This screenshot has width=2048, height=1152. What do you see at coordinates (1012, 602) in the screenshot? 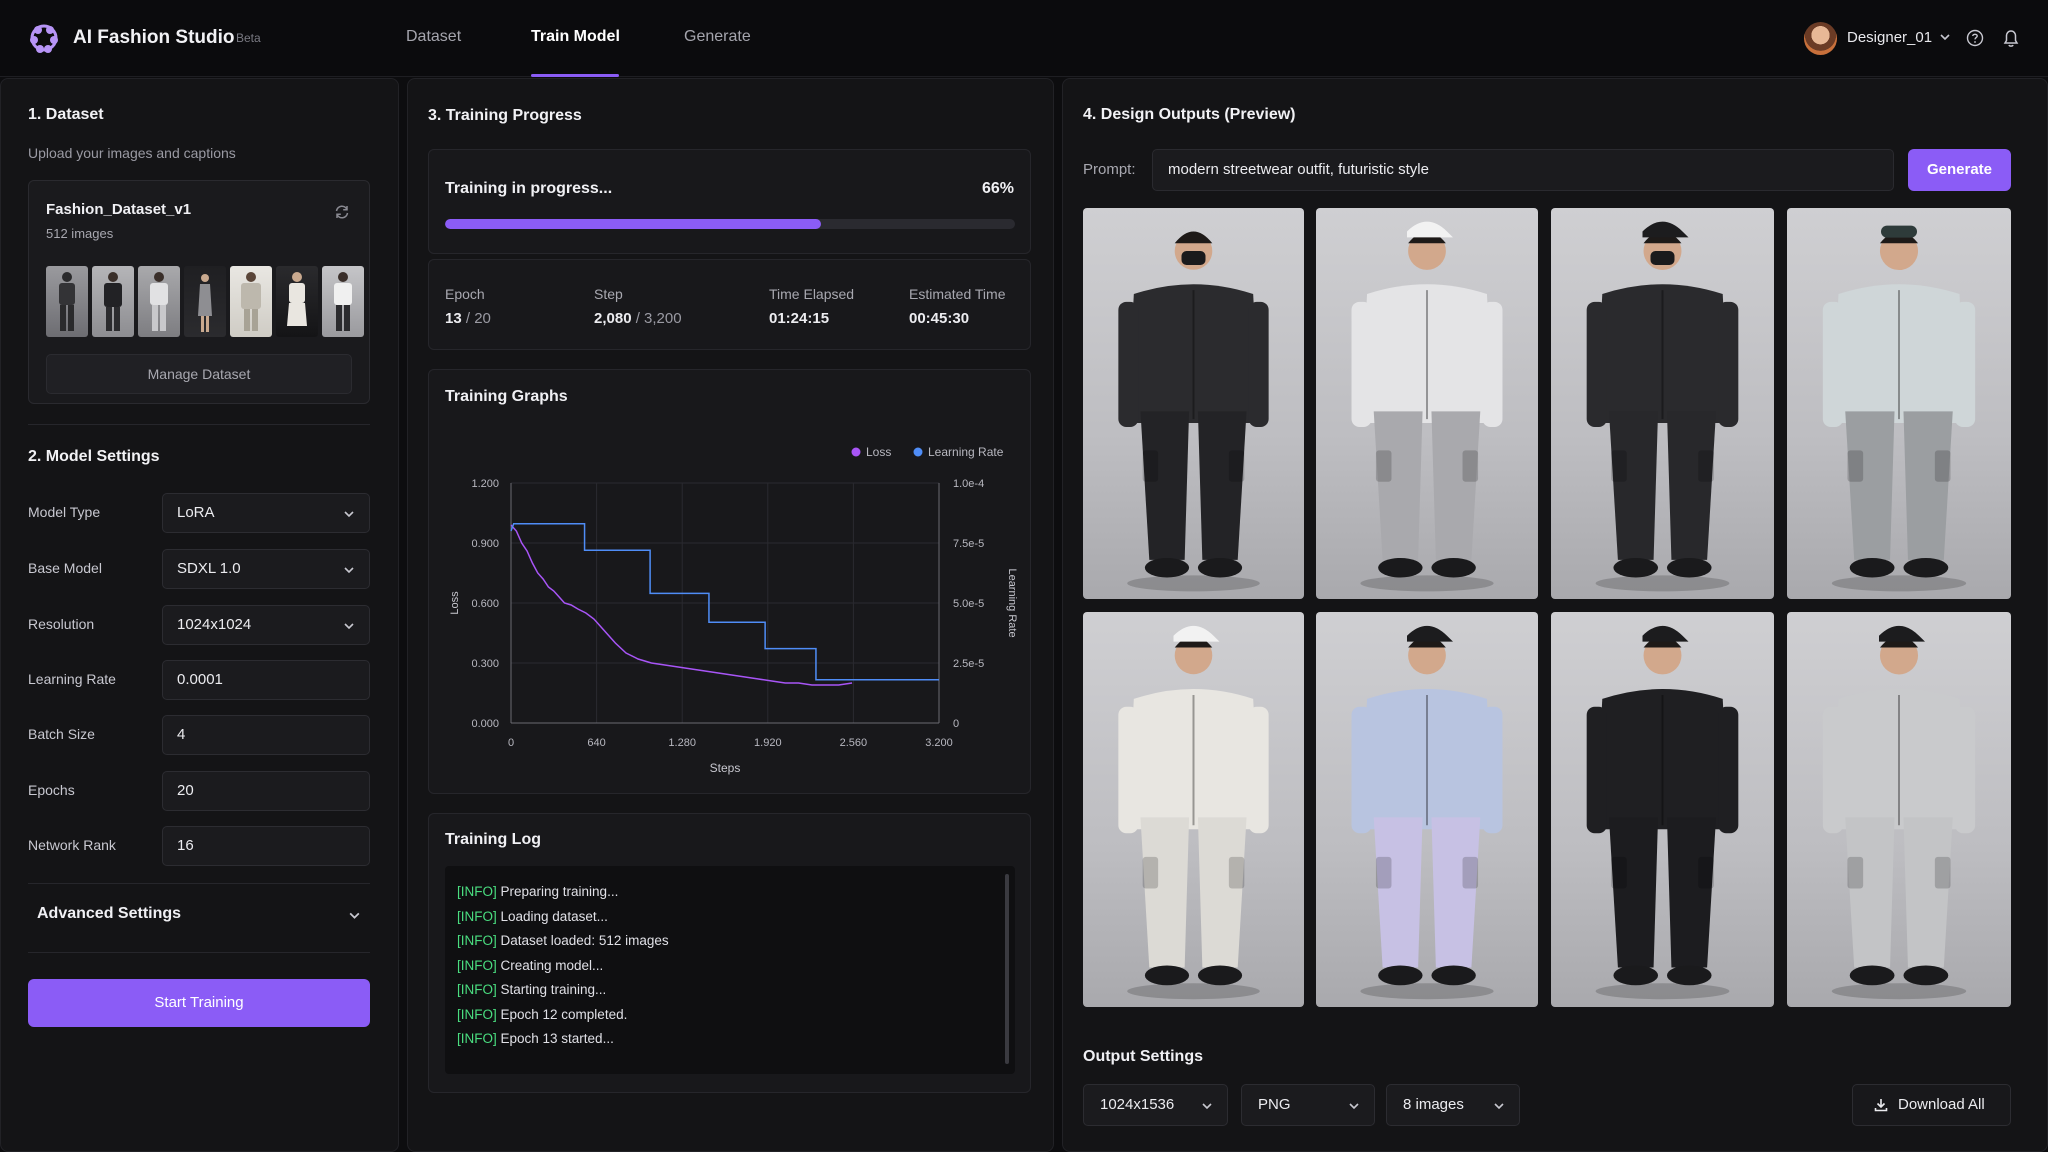
I see `y2-axis-label: Learning Rate` at bounding box center [1012, 602].